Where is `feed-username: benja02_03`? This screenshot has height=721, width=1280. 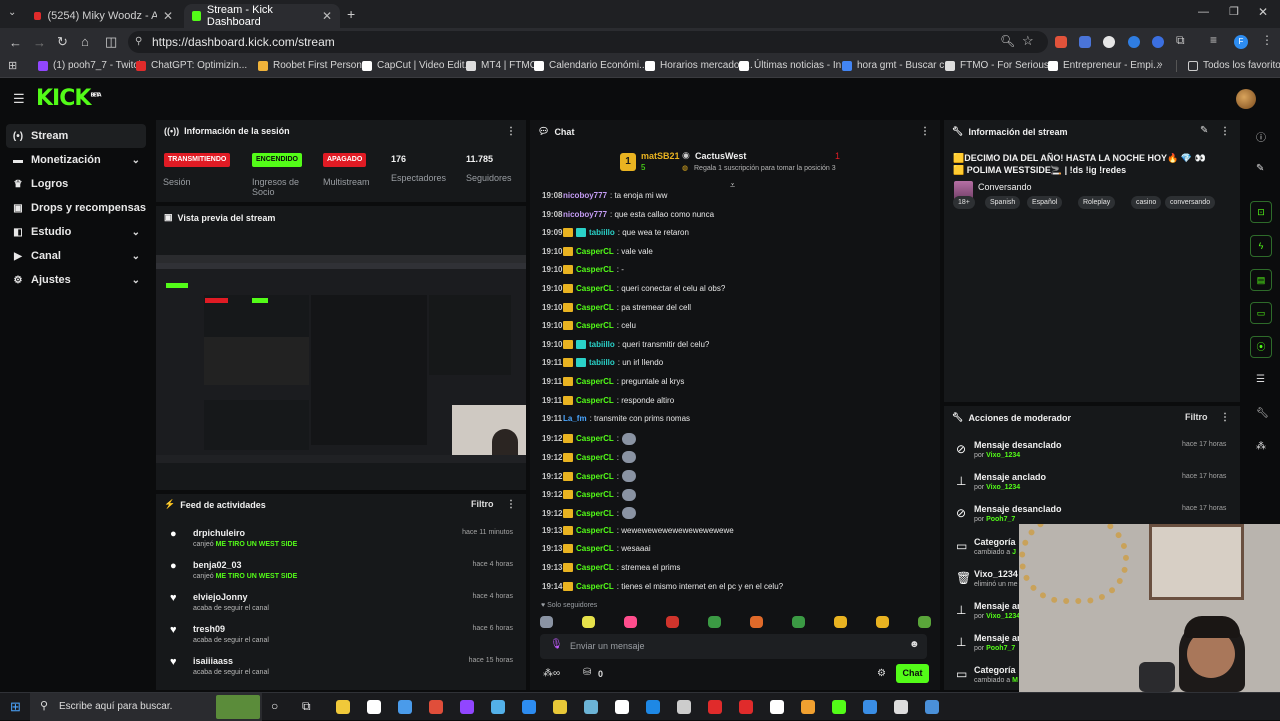
feed-username: benja02_03 is located at coordinates (217, 565).